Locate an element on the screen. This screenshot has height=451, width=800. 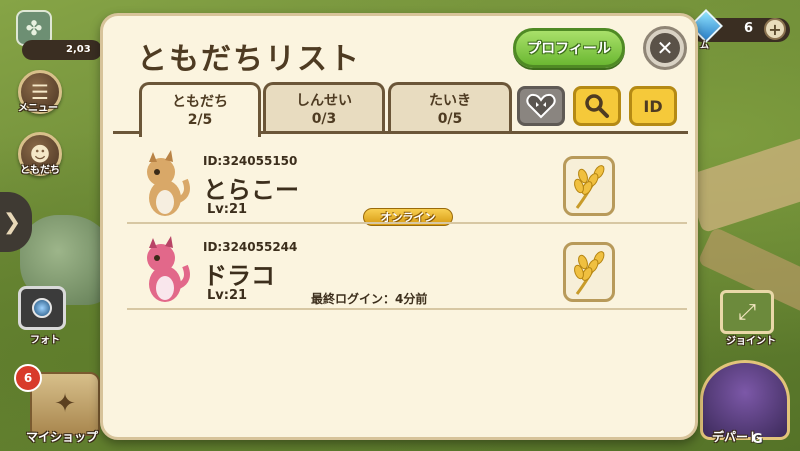
tab-friends-count: 2/5 is located at coordinates (200, 120).